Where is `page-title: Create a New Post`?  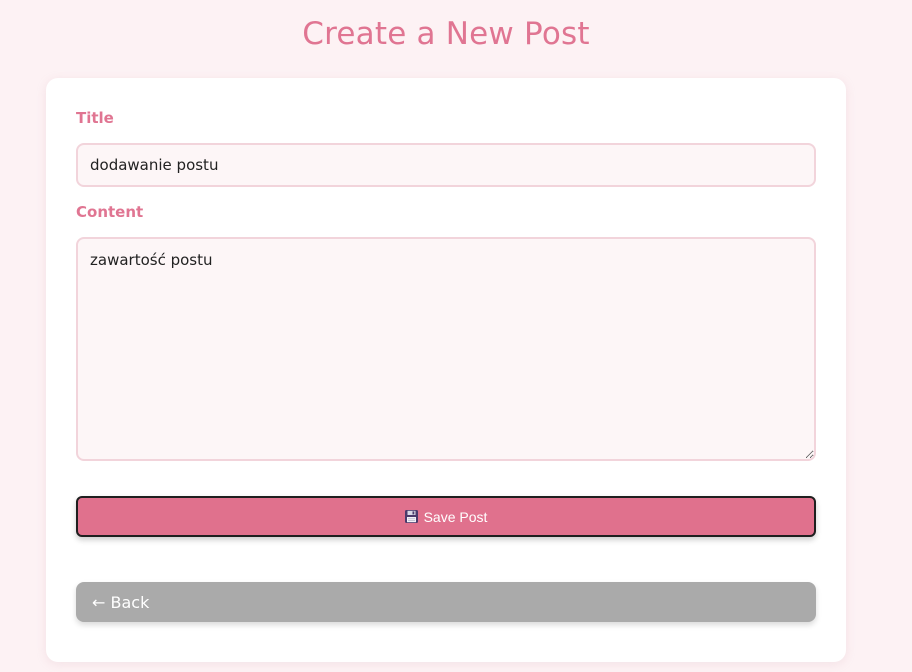
page-title: Create a New Post is located at coordinates (446, 34).